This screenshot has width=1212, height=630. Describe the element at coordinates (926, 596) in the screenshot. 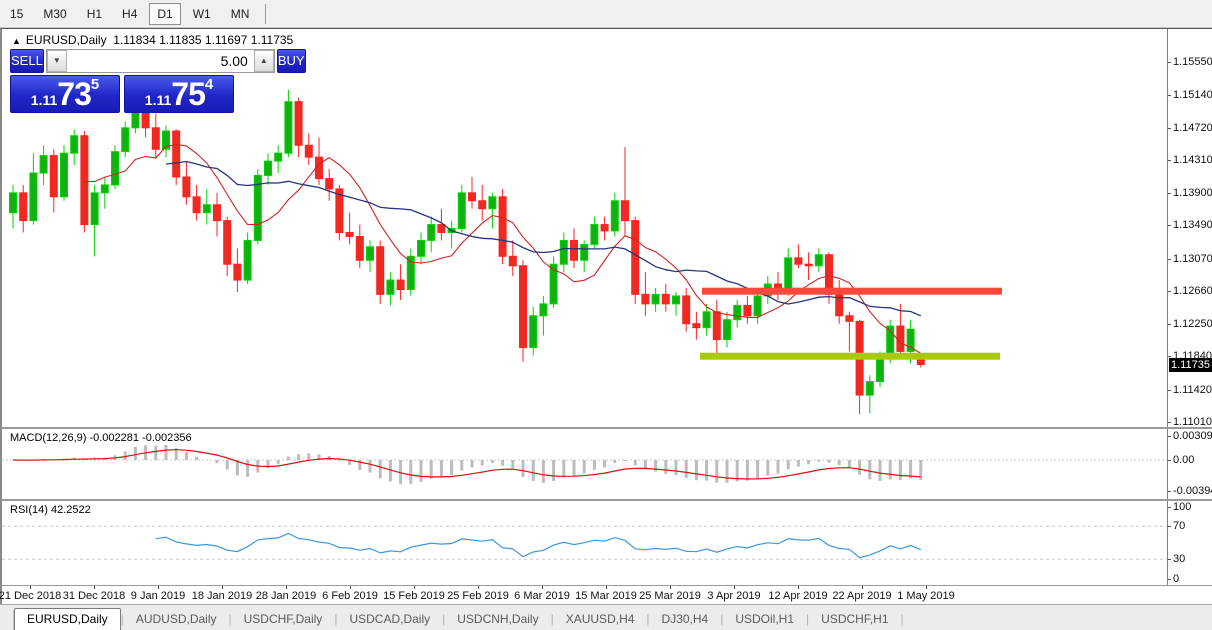

I see `date-tick-label: 1 May 2019` at that location.